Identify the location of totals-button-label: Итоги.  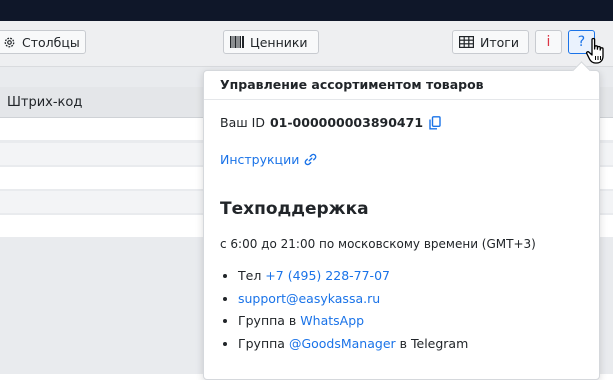
(499, 42).